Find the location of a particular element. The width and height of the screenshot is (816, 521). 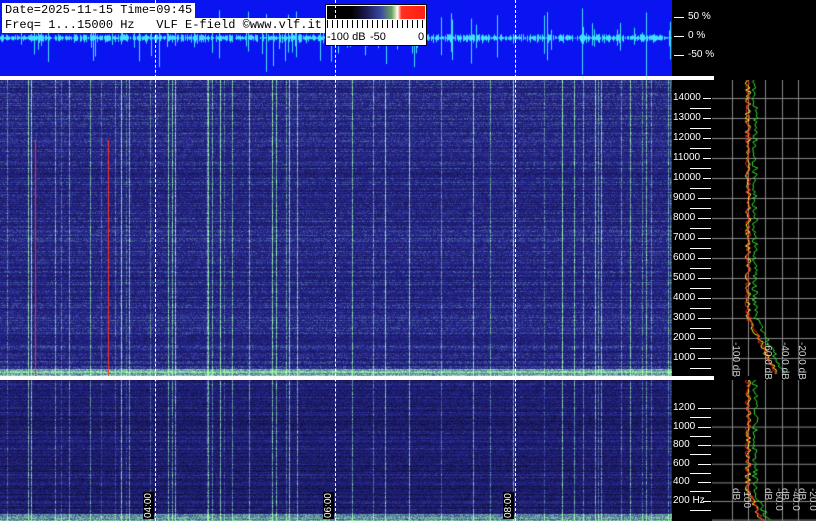

time-label: 06:00 is located at coordinates (328, 506).